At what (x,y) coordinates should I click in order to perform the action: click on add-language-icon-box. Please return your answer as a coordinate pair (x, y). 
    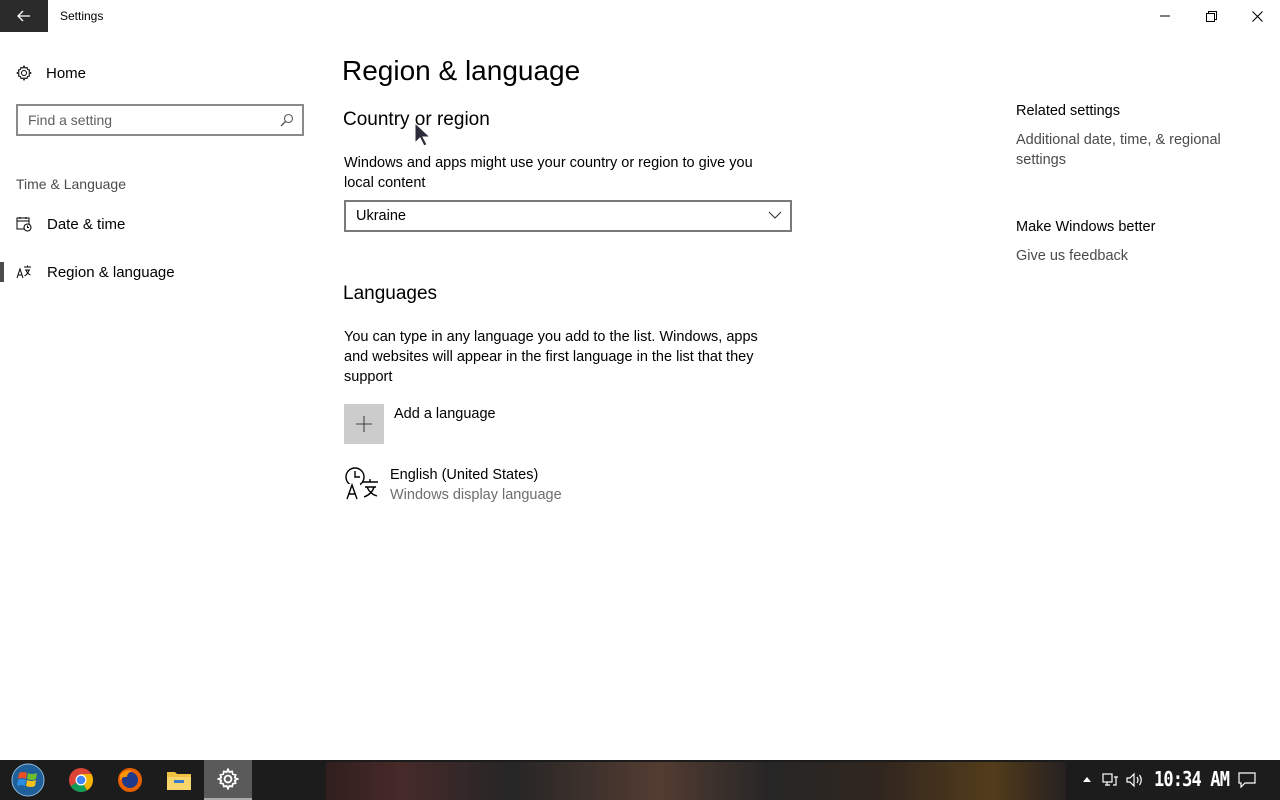
    Looking at the image, I should click on (364, 424).